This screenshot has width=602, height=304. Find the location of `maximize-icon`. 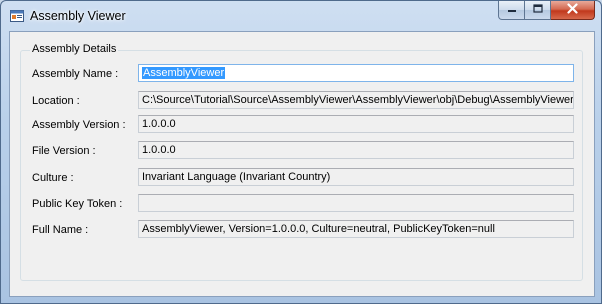

maximize-icon is located at coordinates (537, 10).